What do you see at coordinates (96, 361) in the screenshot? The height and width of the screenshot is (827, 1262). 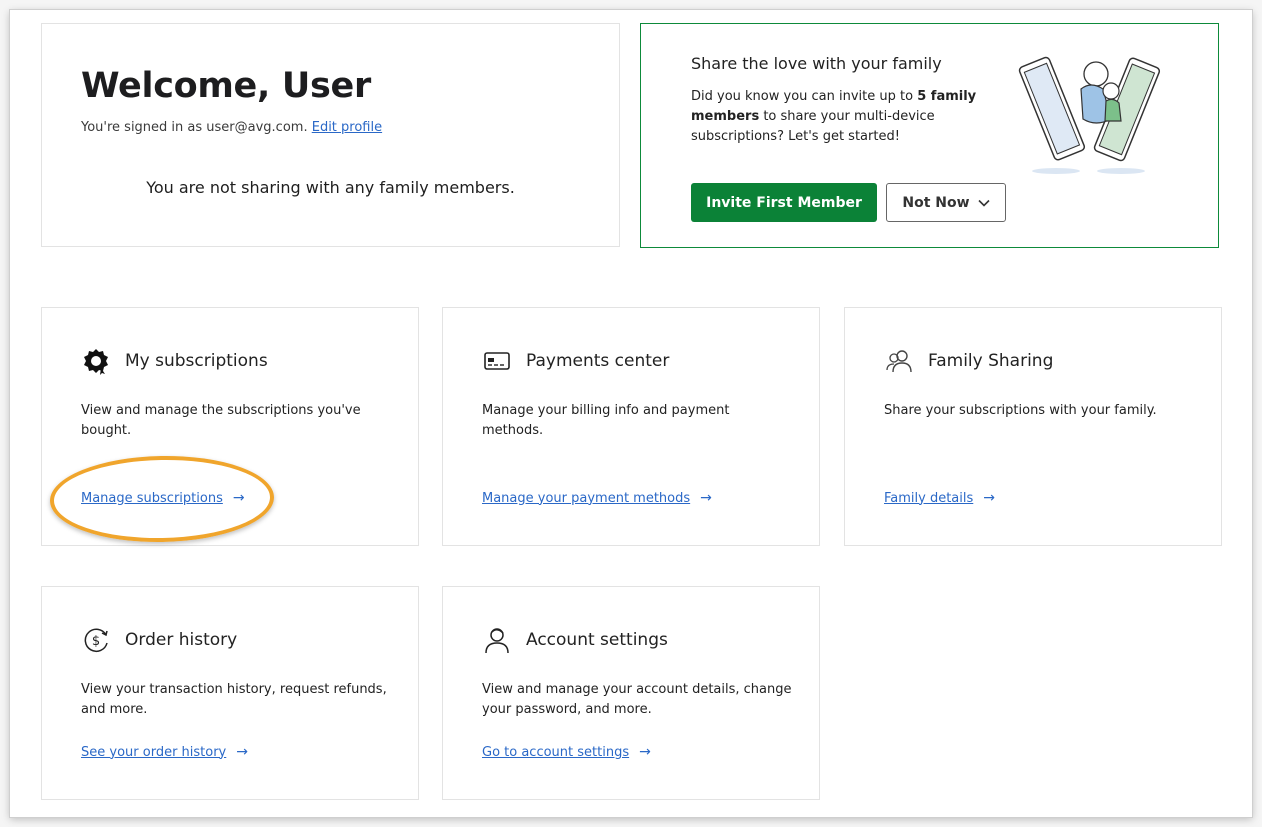 I see `gear-badge-icon` at bounding box center [96, 361].